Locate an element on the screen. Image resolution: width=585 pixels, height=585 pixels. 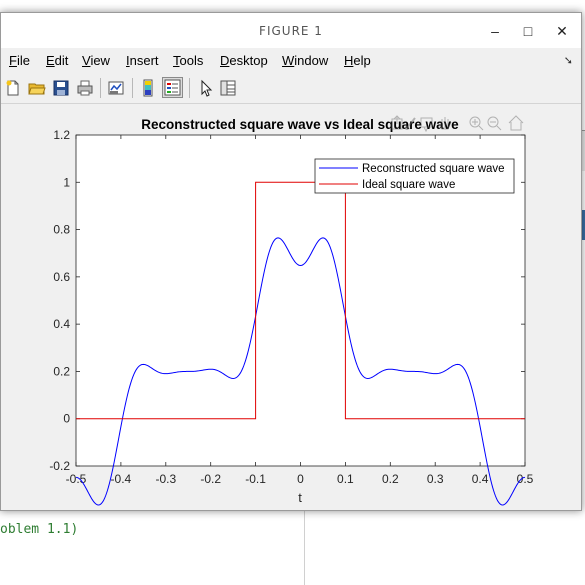
insert-legend-icon is located at coordinates (172, 87).